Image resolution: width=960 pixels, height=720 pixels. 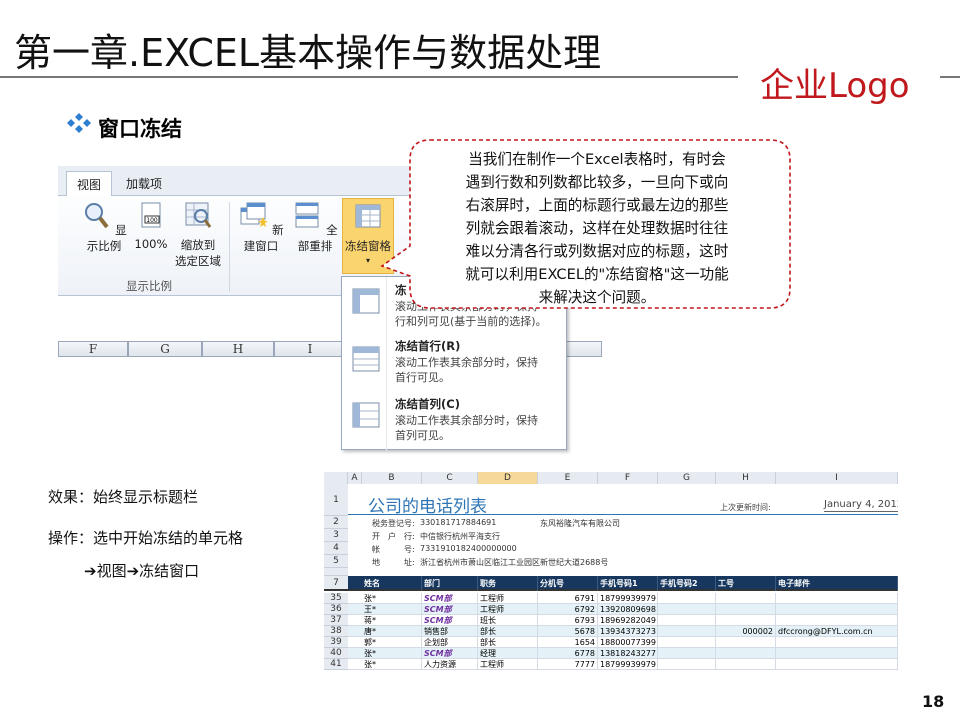 I want to click on table-cell: 经理, so click(x=508, y=653).